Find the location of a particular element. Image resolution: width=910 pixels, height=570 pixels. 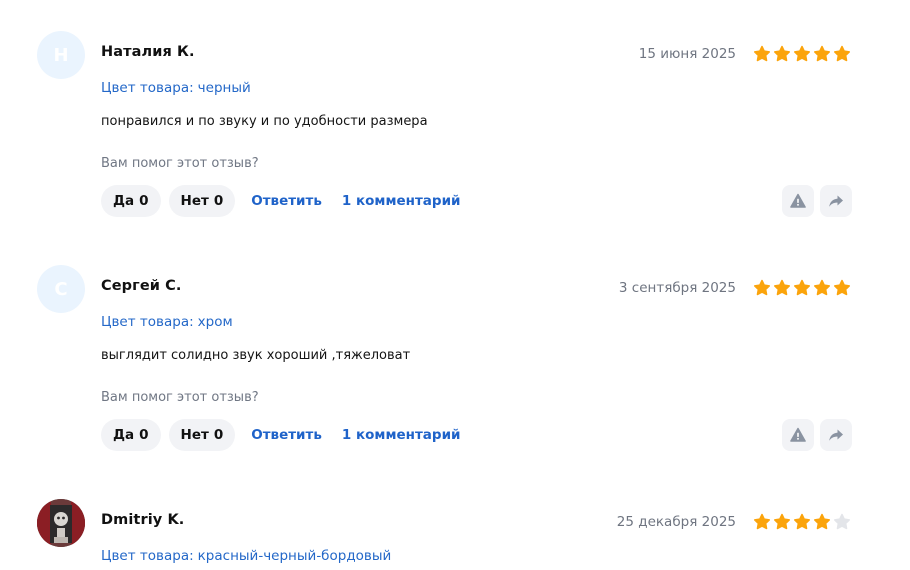

avatar: Н is located at coordinates (61, 55).